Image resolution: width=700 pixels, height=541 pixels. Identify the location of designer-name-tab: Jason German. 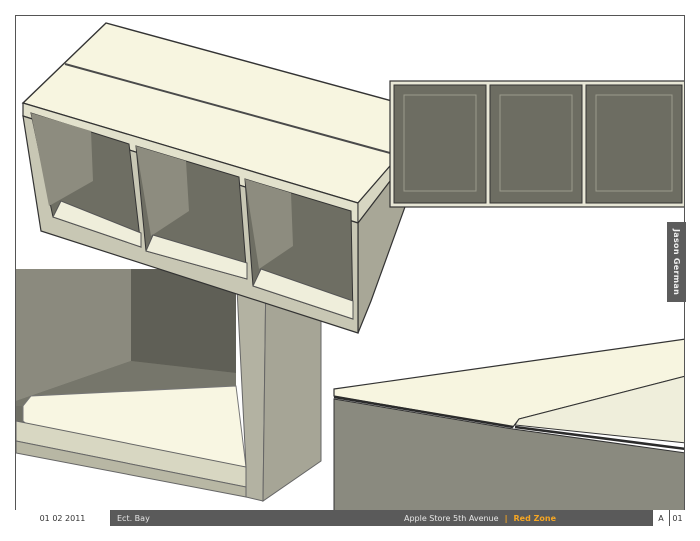
(676, 262).